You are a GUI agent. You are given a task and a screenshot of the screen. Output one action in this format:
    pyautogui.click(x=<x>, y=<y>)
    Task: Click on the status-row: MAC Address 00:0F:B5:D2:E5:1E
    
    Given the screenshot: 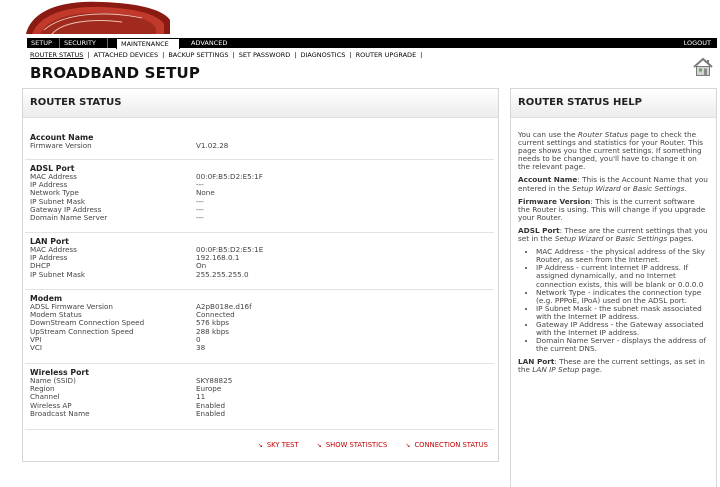 What is the action you would take?
    pyautogui.click(x=257, y=249)
    